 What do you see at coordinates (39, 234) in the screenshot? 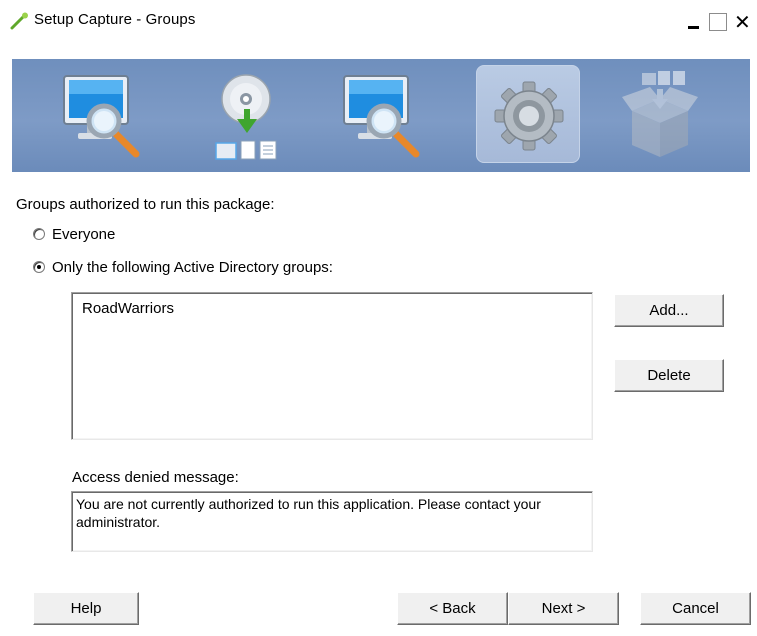
I see `everyone-radio` at bounding box center [39, 234].